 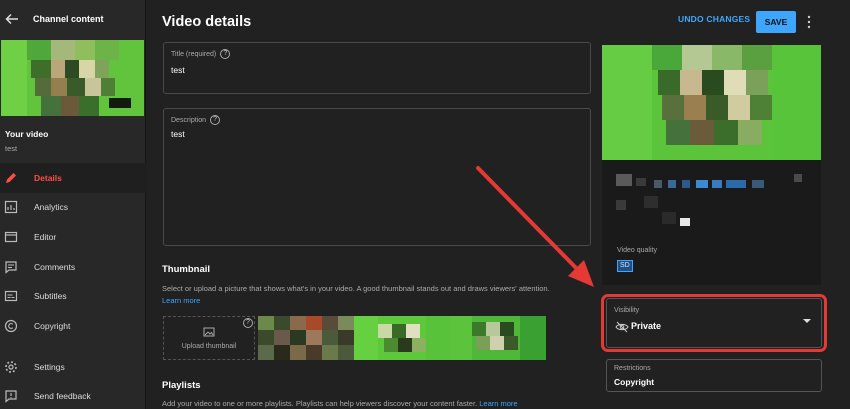 I want to click on sidebar-item-copyright: Copyright, so click(x=73, y=326).